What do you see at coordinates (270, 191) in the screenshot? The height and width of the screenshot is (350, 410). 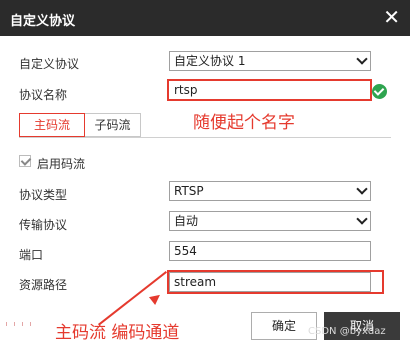 I see `protocol-type-select: RTSP` at bounding box center [270, 191].